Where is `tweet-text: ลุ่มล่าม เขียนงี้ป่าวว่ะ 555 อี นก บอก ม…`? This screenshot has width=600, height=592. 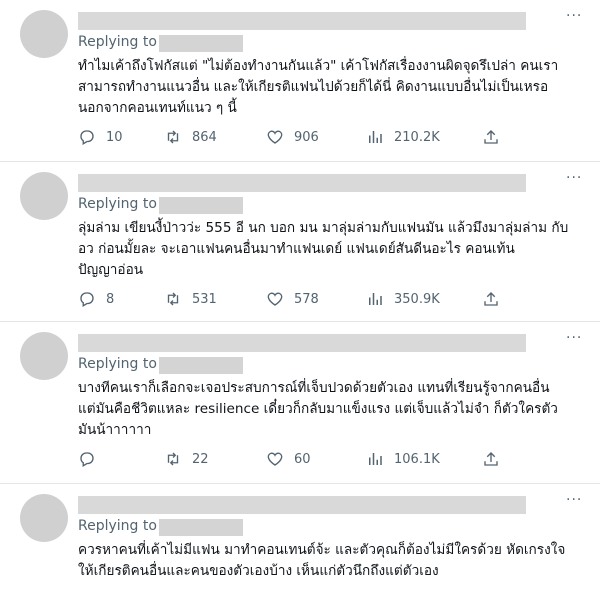 tweet-text: ลุ่มล่าม เขียนงี้ป่าวว่ะ 555 อี นก บอก ม… is located at coordinates (333, 249).